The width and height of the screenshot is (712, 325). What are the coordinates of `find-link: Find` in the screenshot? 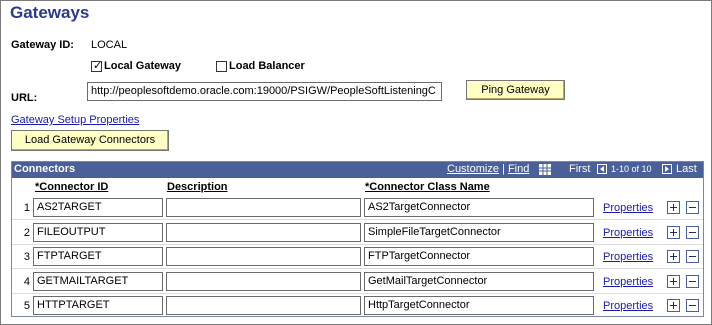 It's located at (518, 169).